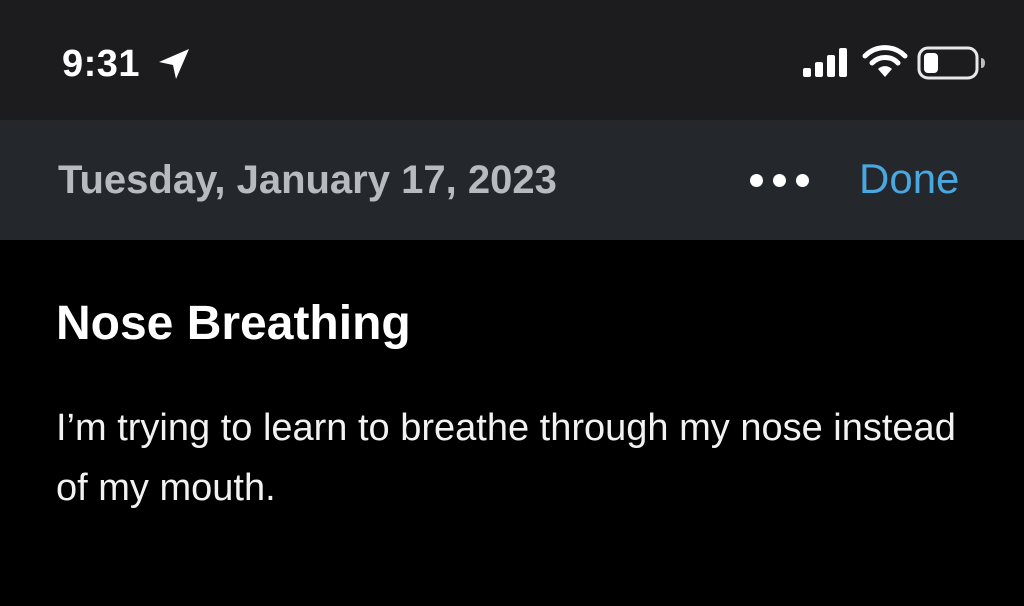 This screenshot has width=1024, height=606. Describe the element at coordinates (174, 64) in the screenshot. I see `location-arrow-icon` at that location.